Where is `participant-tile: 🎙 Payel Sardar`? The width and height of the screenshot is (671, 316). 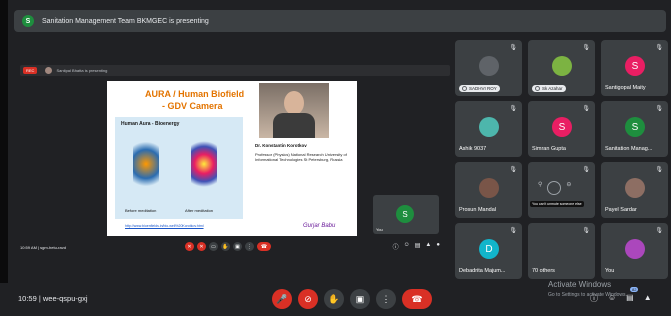 participant-tile: 🎙 Payel Sardar is located at coordinates (634, 190).